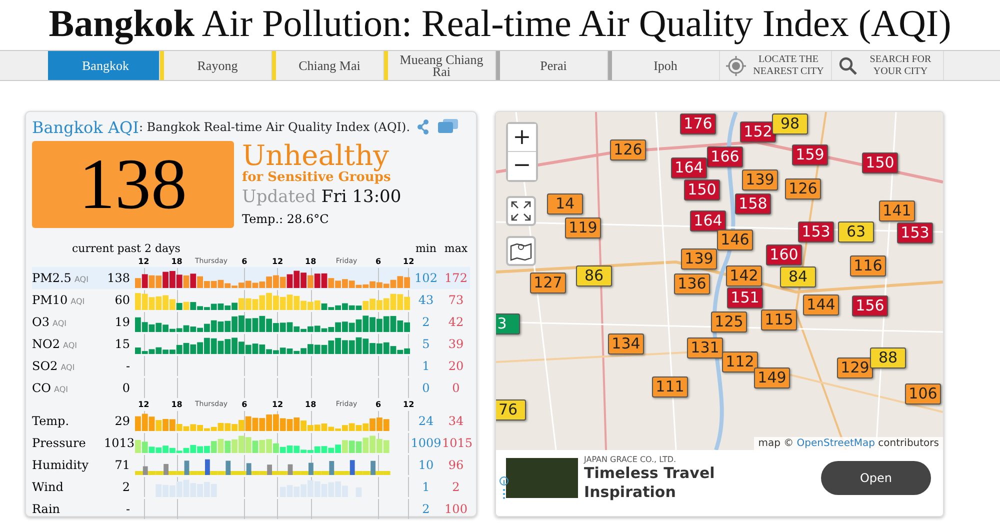 The image size is (1000, 523). I want to click on pollutant-row: NO2 AQI 15 5 39, so click(251, 344).